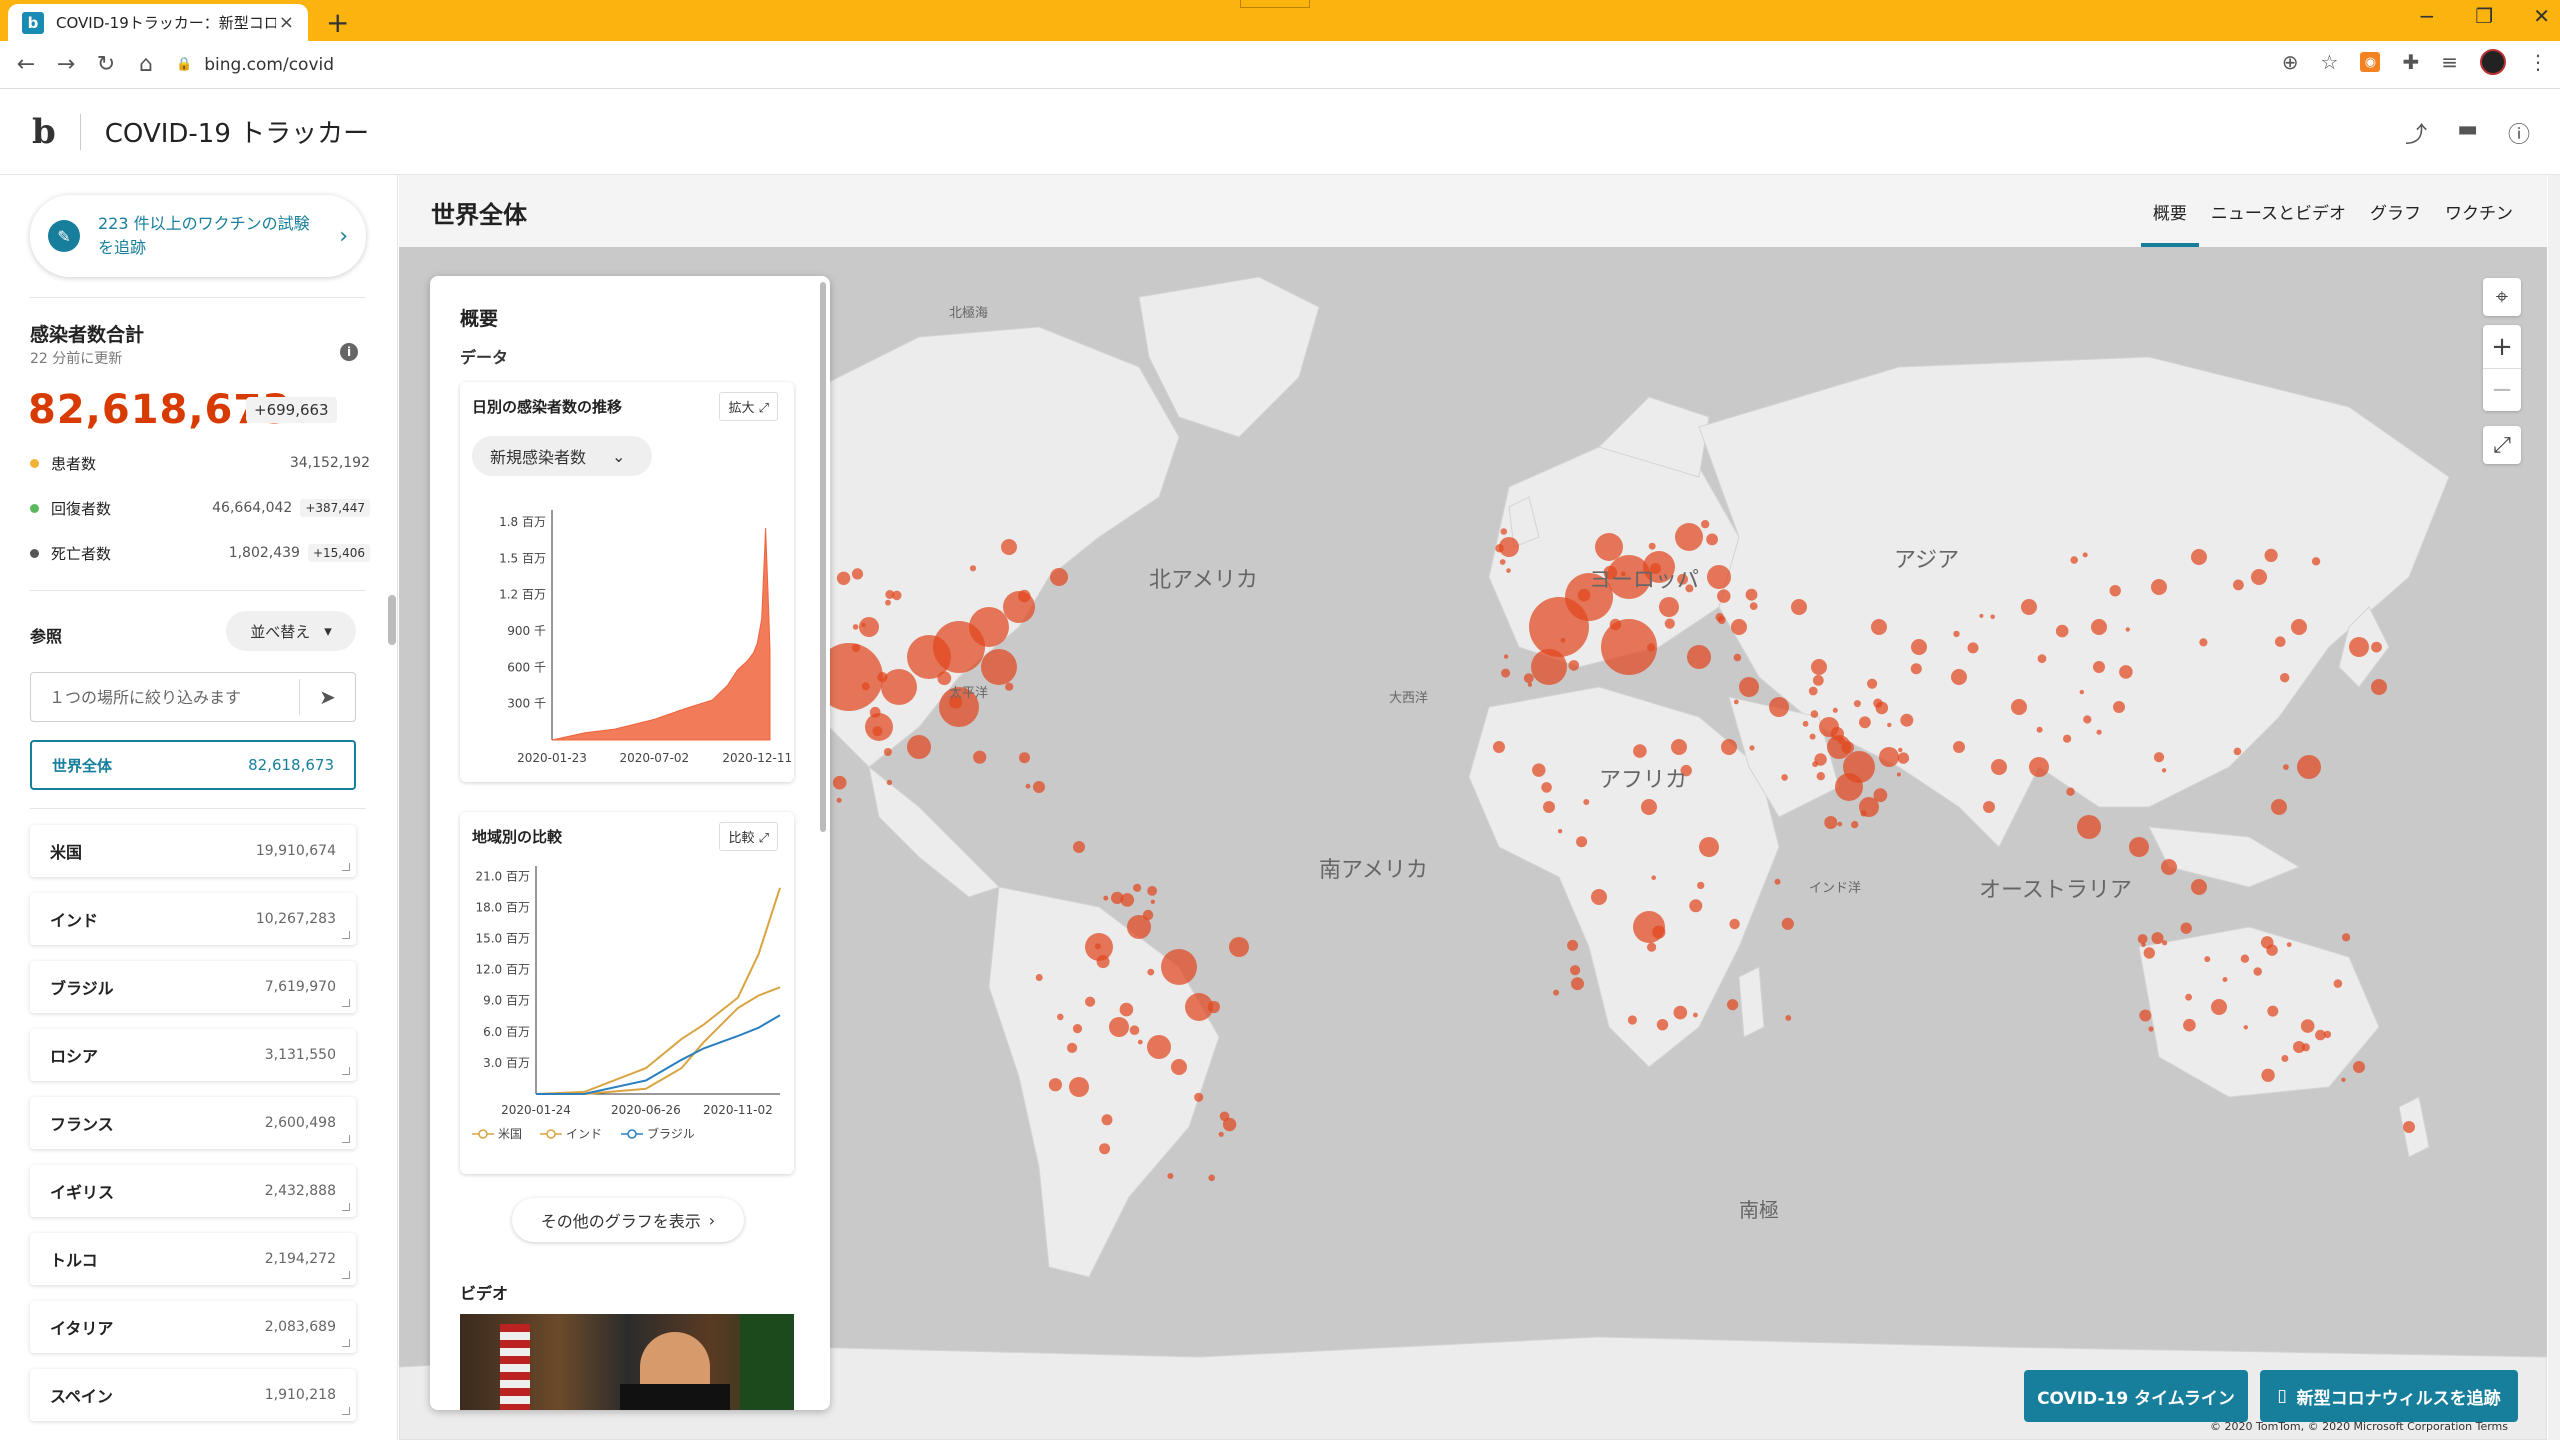 The height and width of the screenshot is (1440, 2560). Describe the element at coordinates (327, 697) in the screenshot. I see `locate-me-icon: ➤` at that location.